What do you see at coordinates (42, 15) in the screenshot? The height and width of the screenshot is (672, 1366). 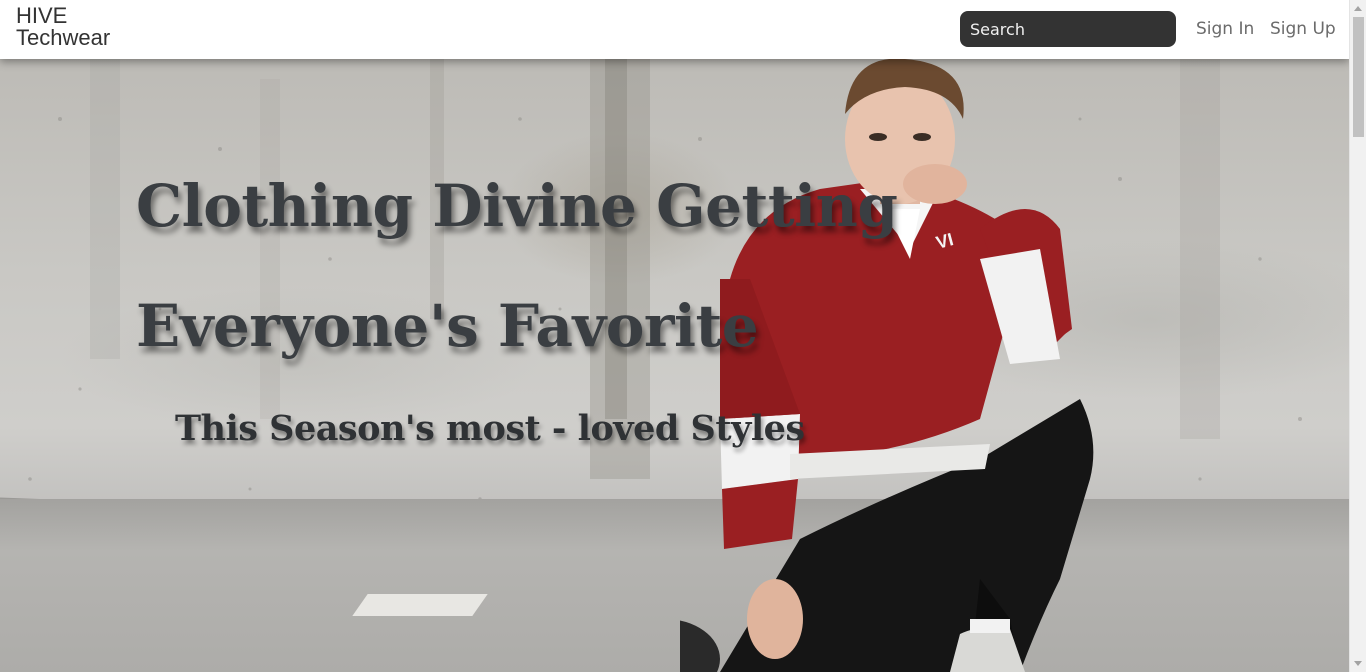 I see `brand-name-line1: HIVE` at bounding box center [42, 15].